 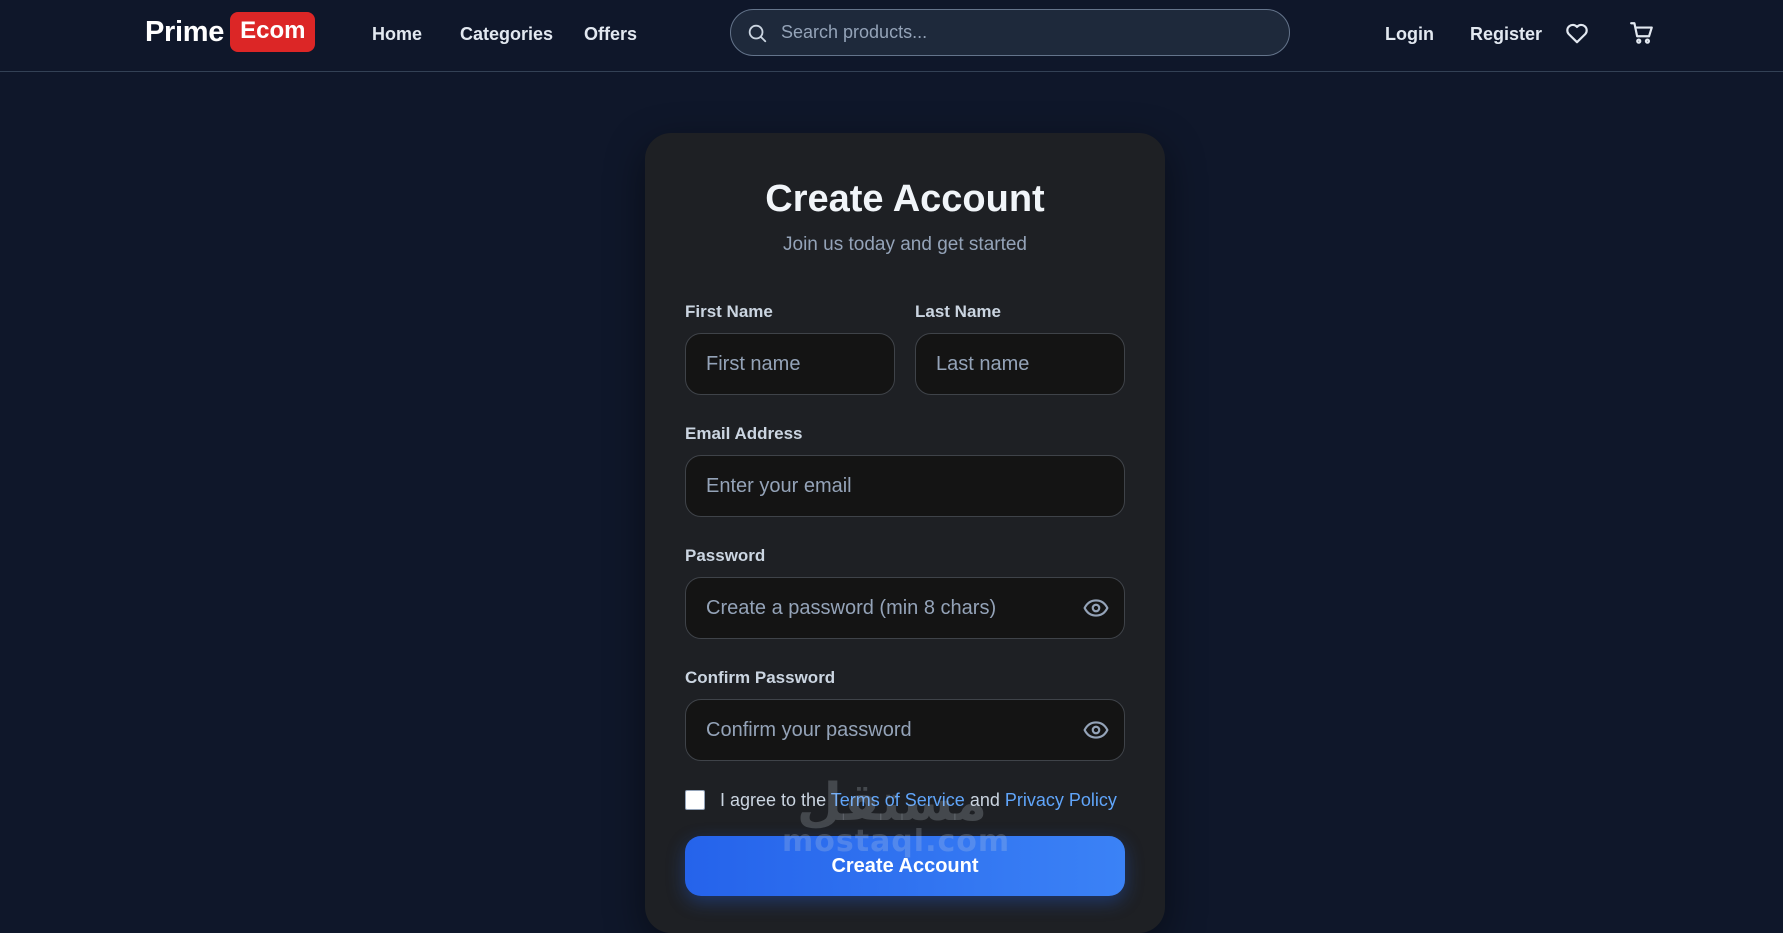 What do you see at coordinates (905, 199) in the screenshot?
I see `form-title: Create Account` at bounding box center [905, 199].